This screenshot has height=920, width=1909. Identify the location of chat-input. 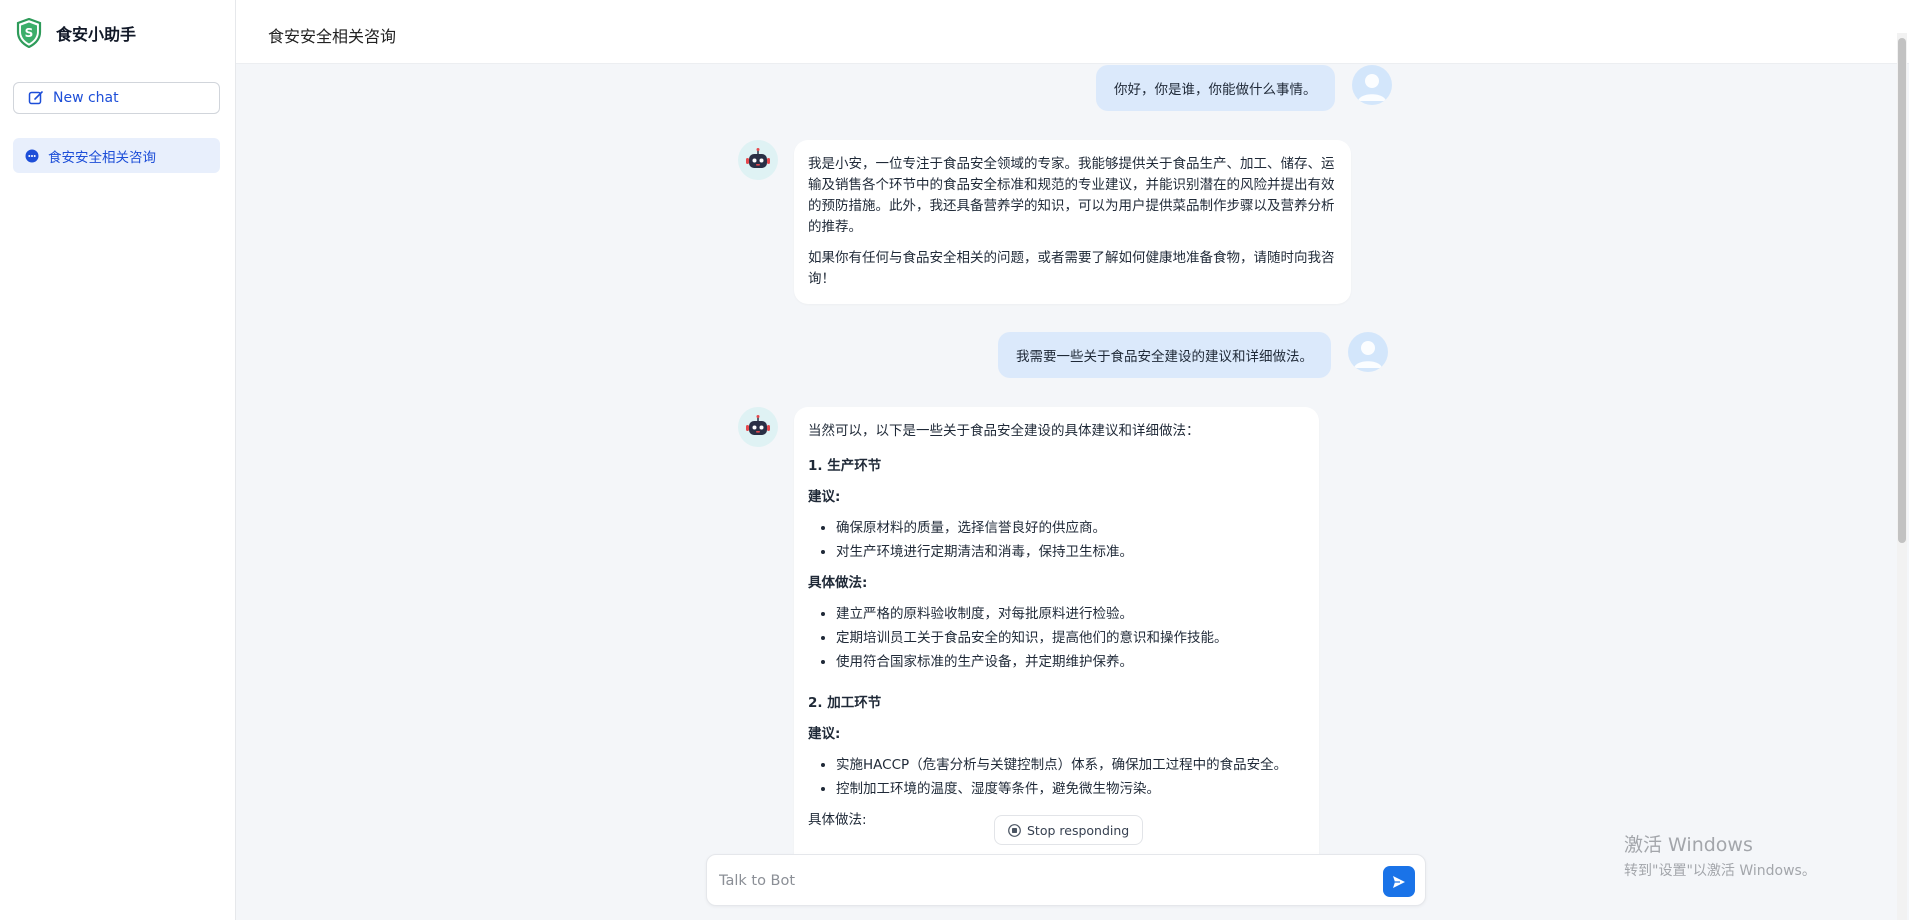
(1039, 881).